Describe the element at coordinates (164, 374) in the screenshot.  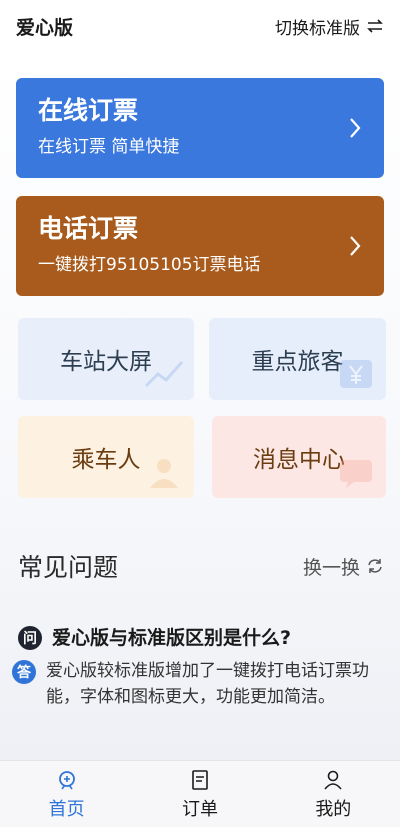
I see `trend-chart-icon` at that location.